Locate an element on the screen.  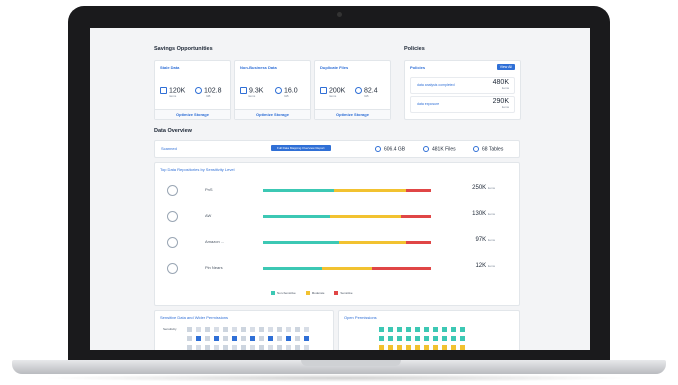
stat-size: 102.8 GB is located at coordinates (208, 92).